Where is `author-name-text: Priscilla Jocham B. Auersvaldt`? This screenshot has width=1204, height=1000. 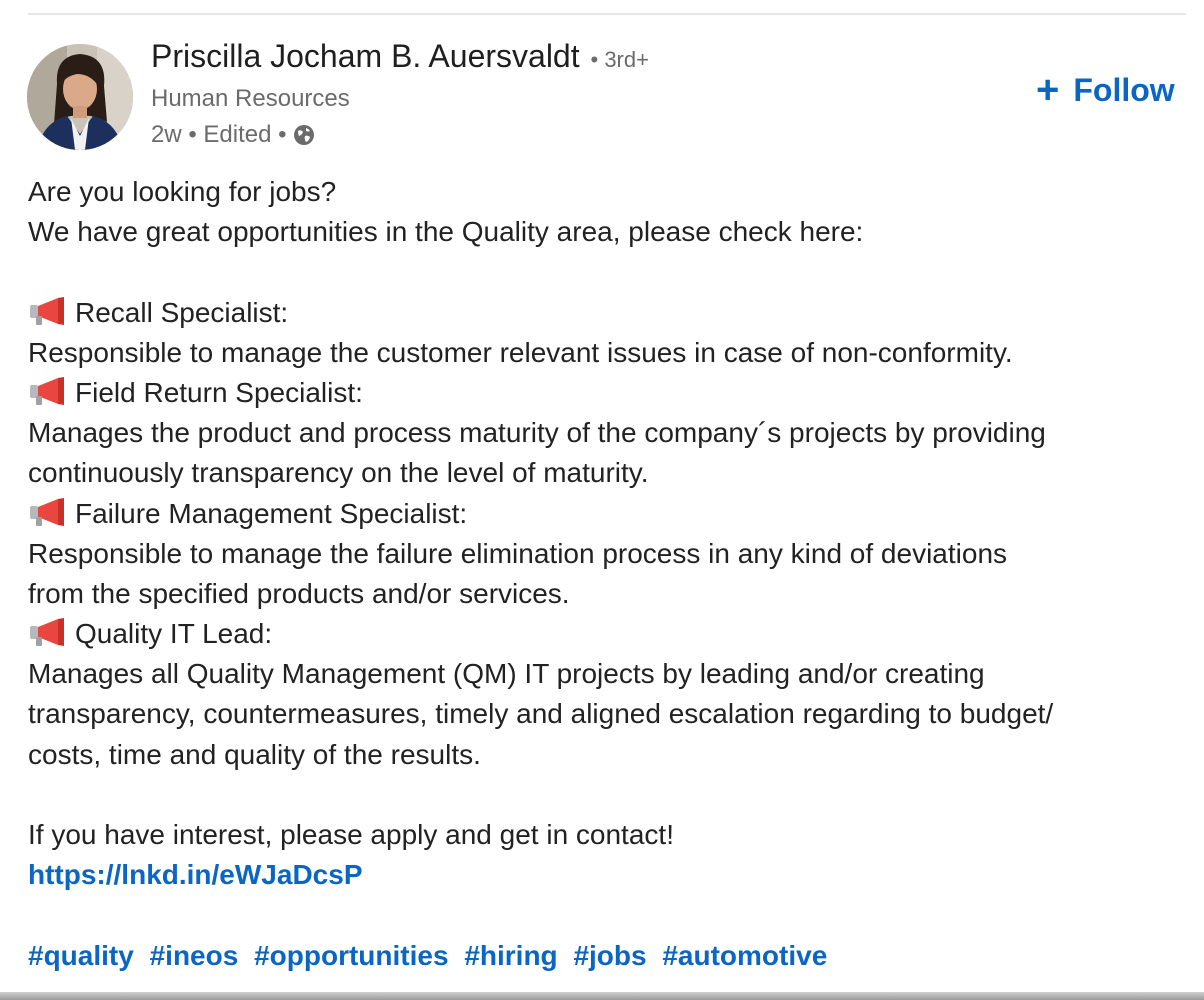
author-name-text: Priscilla Jocham B. Auersvaldt is located at coordinates (365, 56).